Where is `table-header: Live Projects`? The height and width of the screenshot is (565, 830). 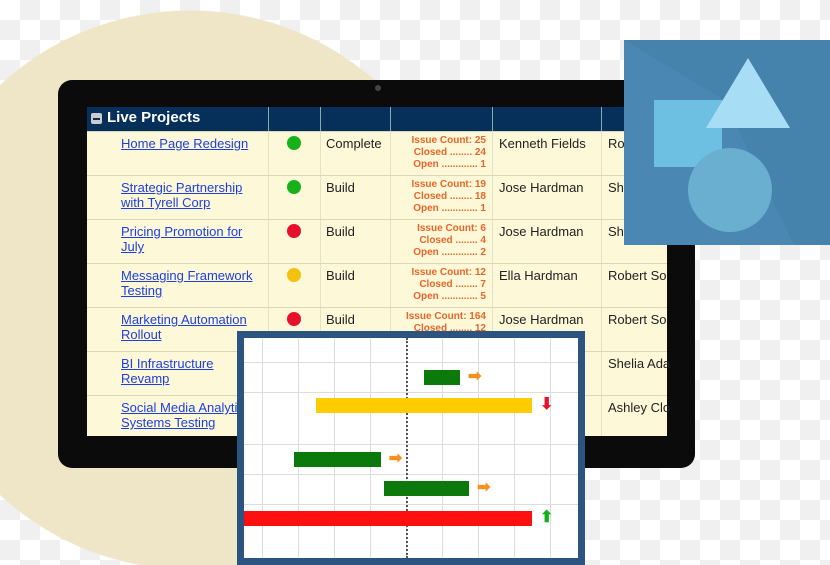
table-header: Live Projects is located at coordinates (377, 119).